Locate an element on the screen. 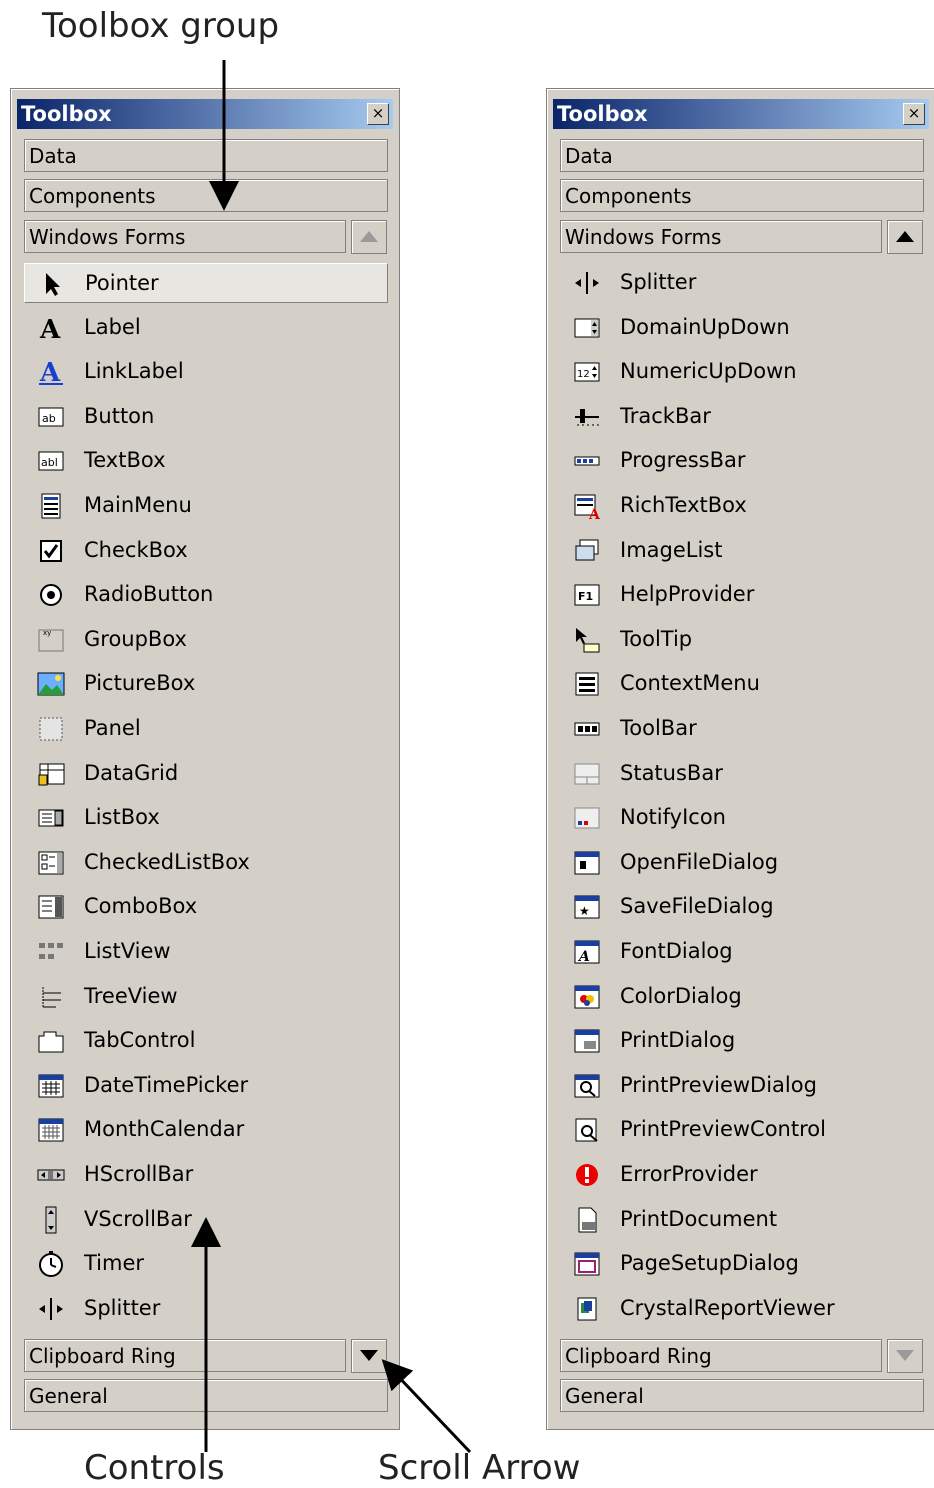 This screenshot has height=1488, width=934. toolbox-item: A RichTextBox is located at coordinates (742, 506).